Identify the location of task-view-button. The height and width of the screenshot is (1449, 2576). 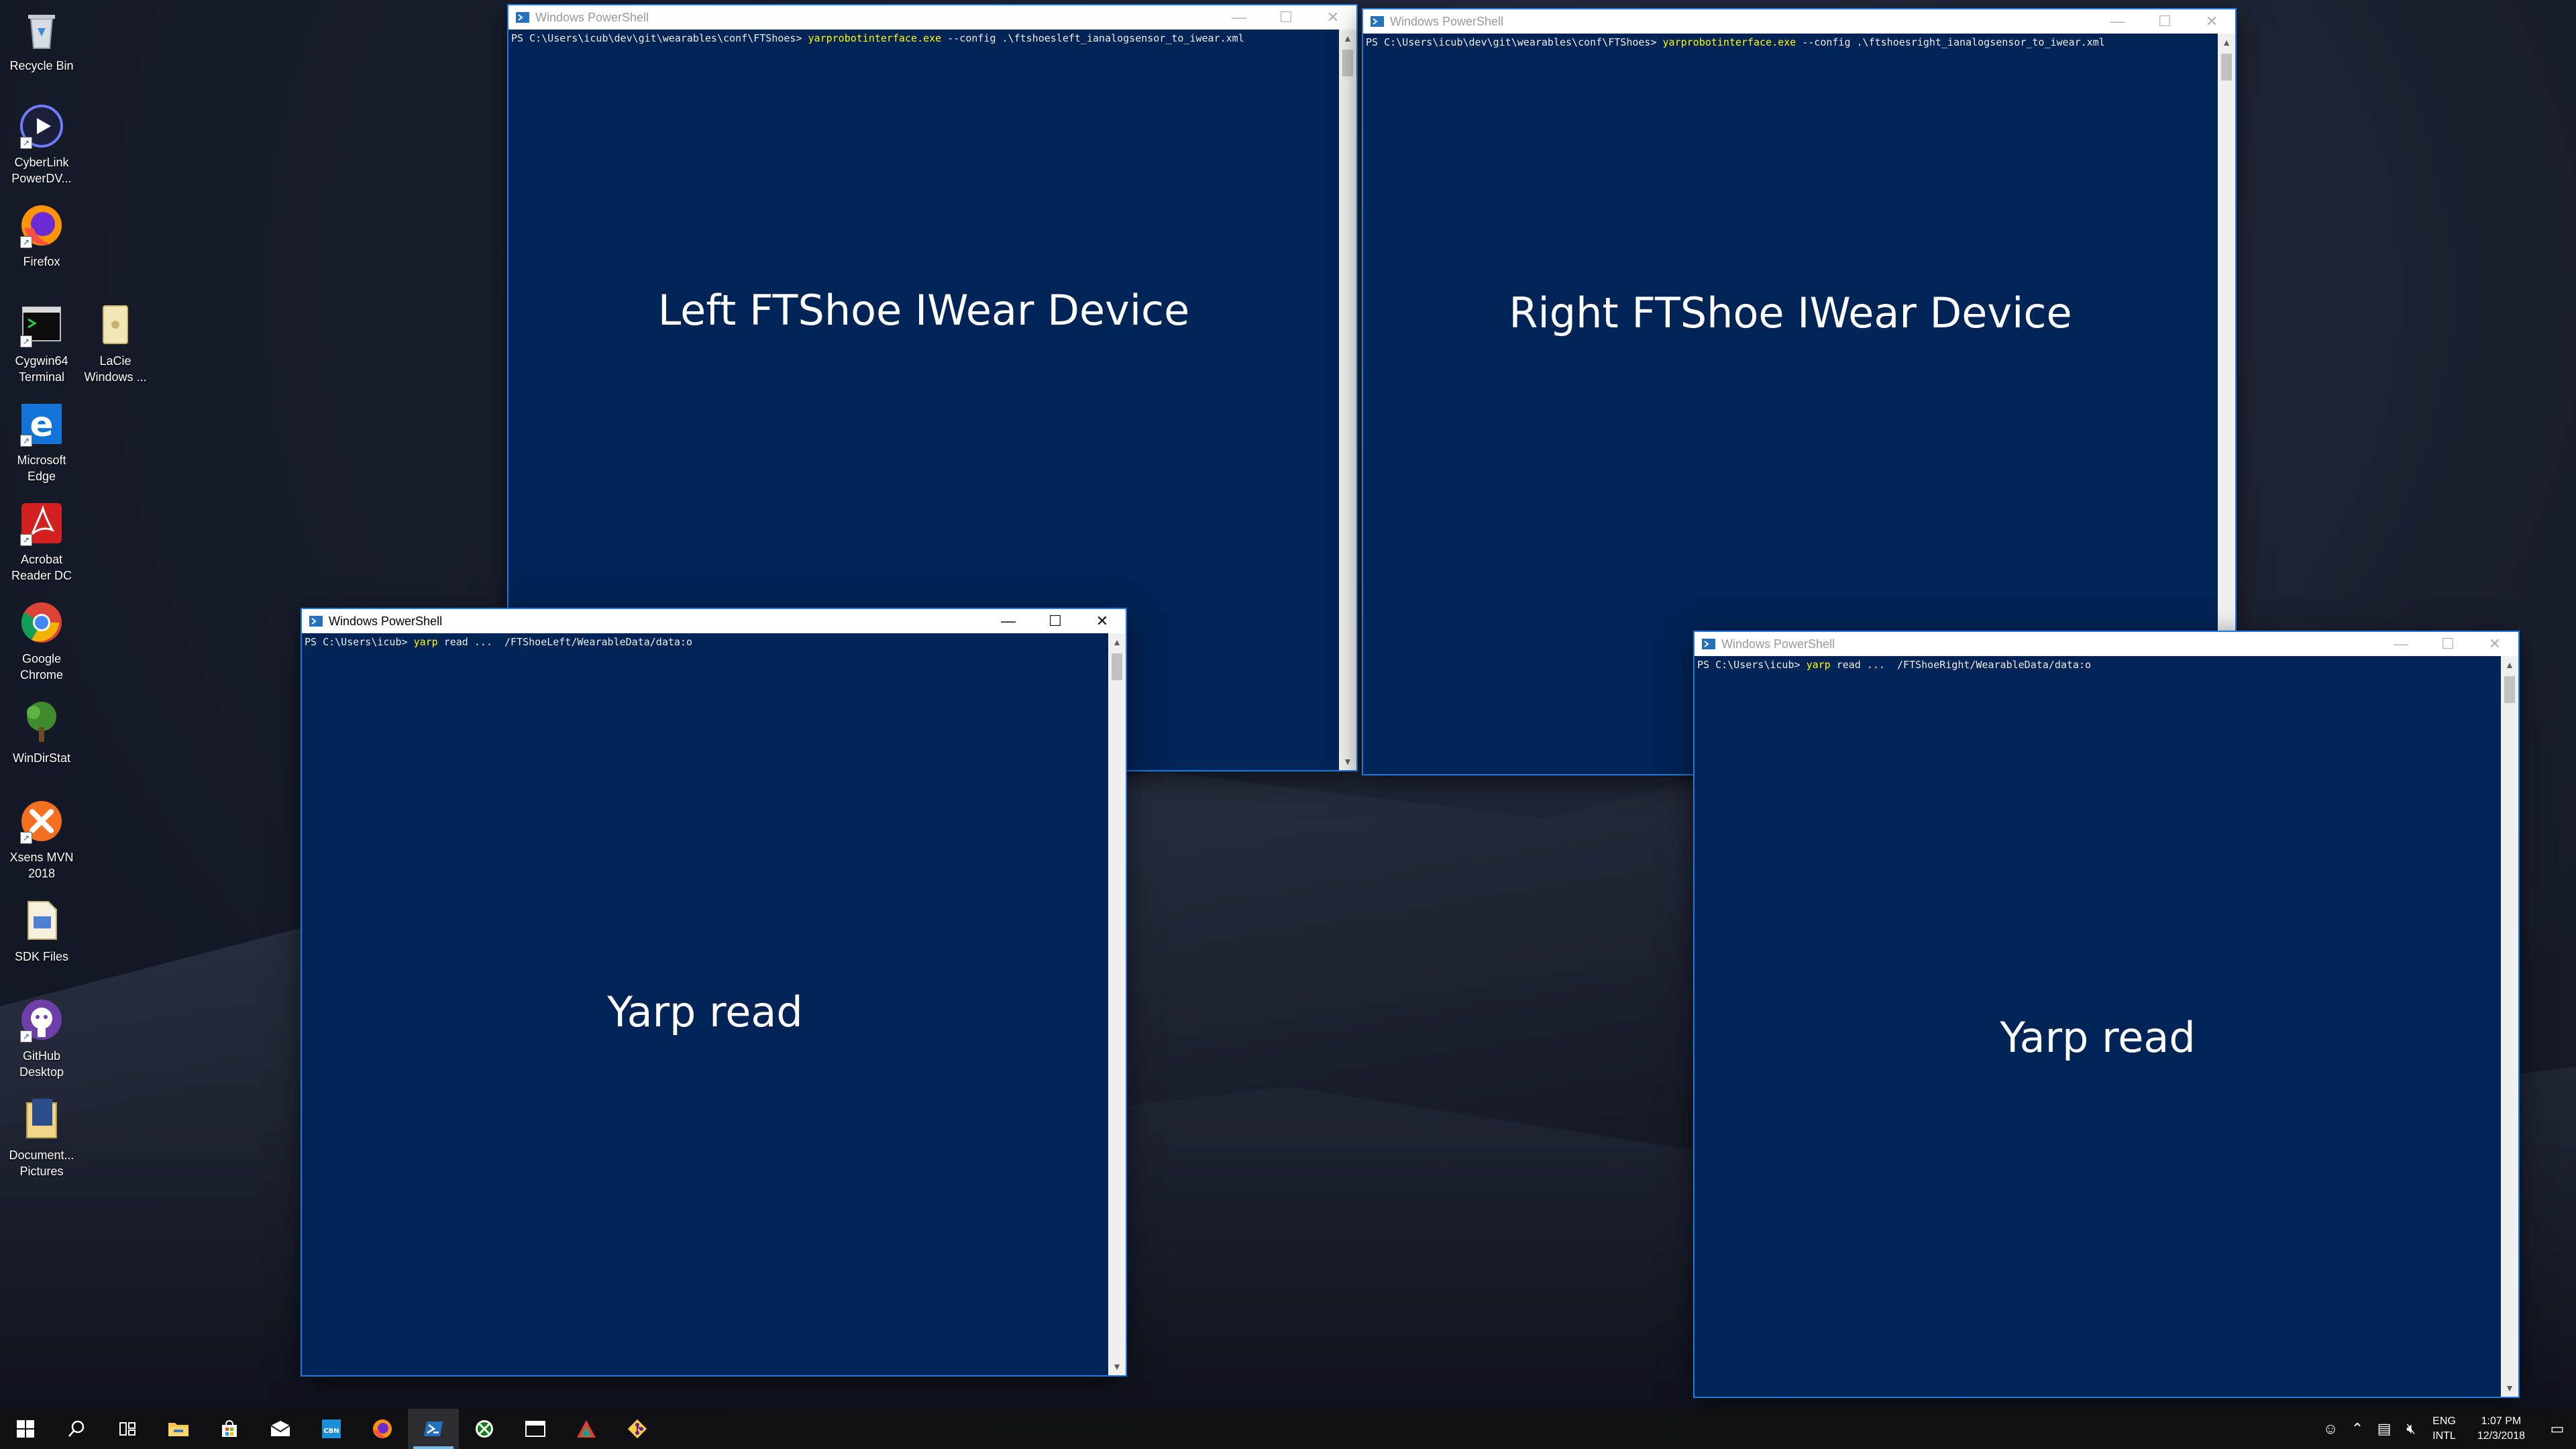
(127, 1429).